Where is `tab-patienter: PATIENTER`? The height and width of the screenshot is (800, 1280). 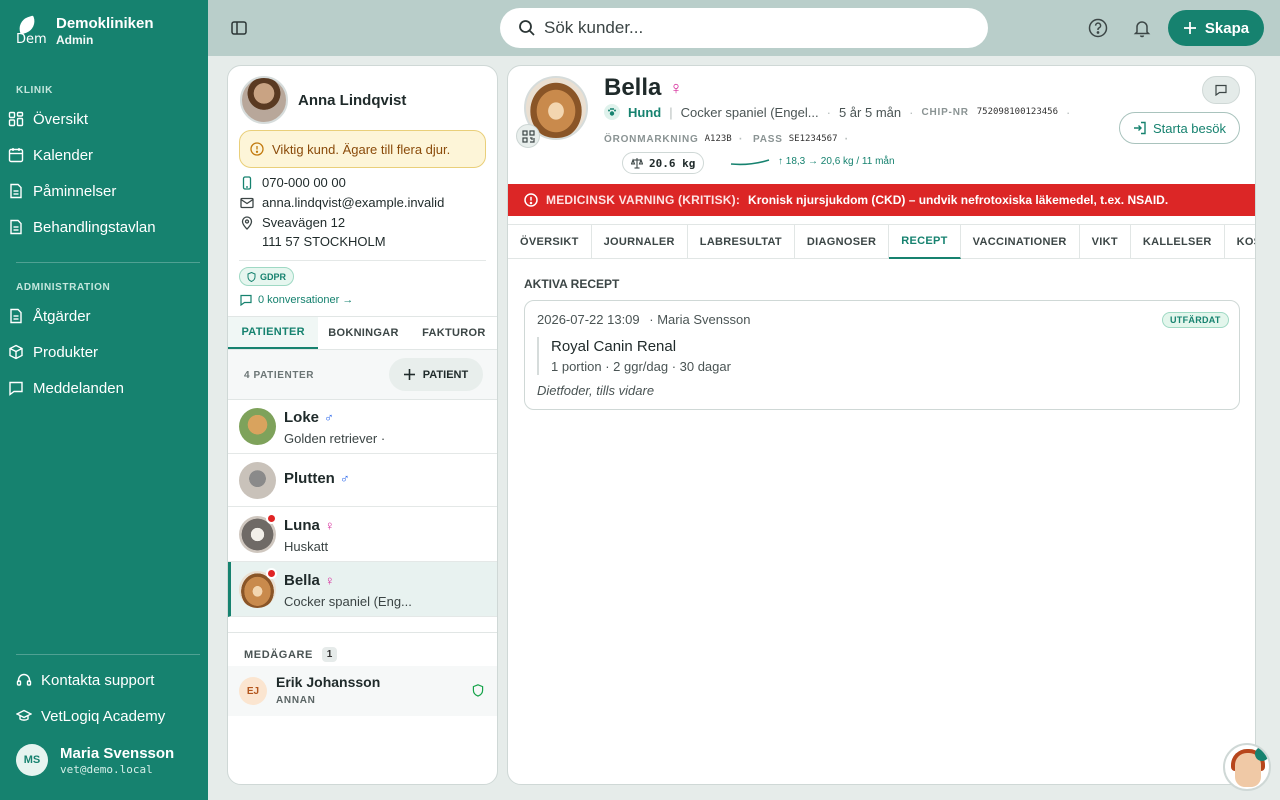
tab-patienter: PATIENTER is located at coordinates (273, 333).